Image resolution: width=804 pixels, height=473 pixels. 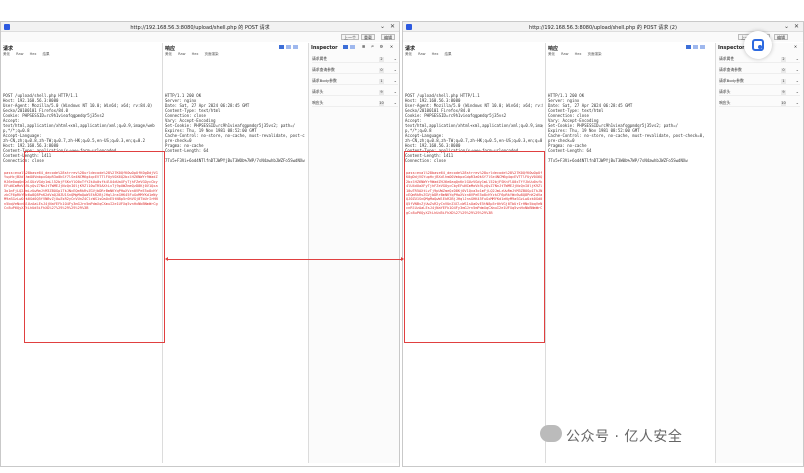 I want to click on compare-arrow-line, so click(x=284, y=259).